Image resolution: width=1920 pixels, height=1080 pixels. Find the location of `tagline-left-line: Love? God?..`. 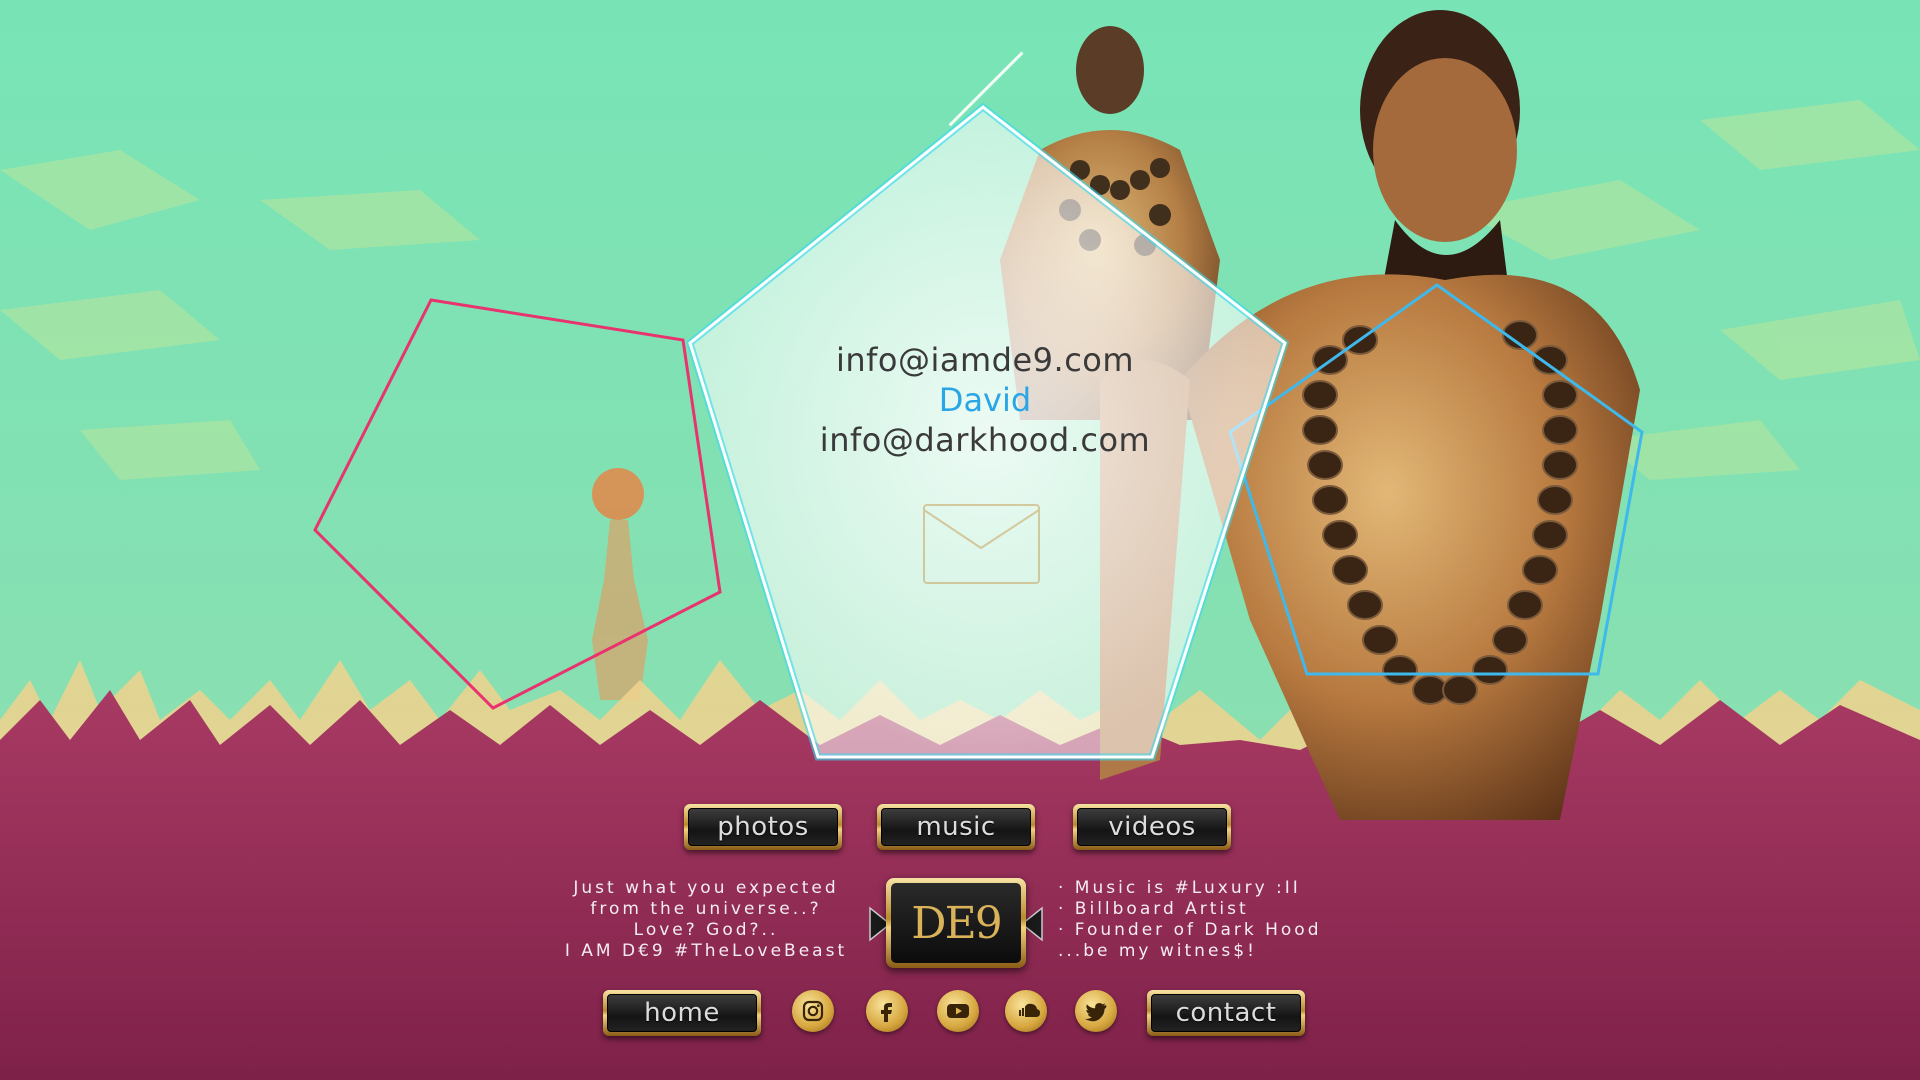

tagline-left-line: Love? God?.. is located at coordinates (706, 930).